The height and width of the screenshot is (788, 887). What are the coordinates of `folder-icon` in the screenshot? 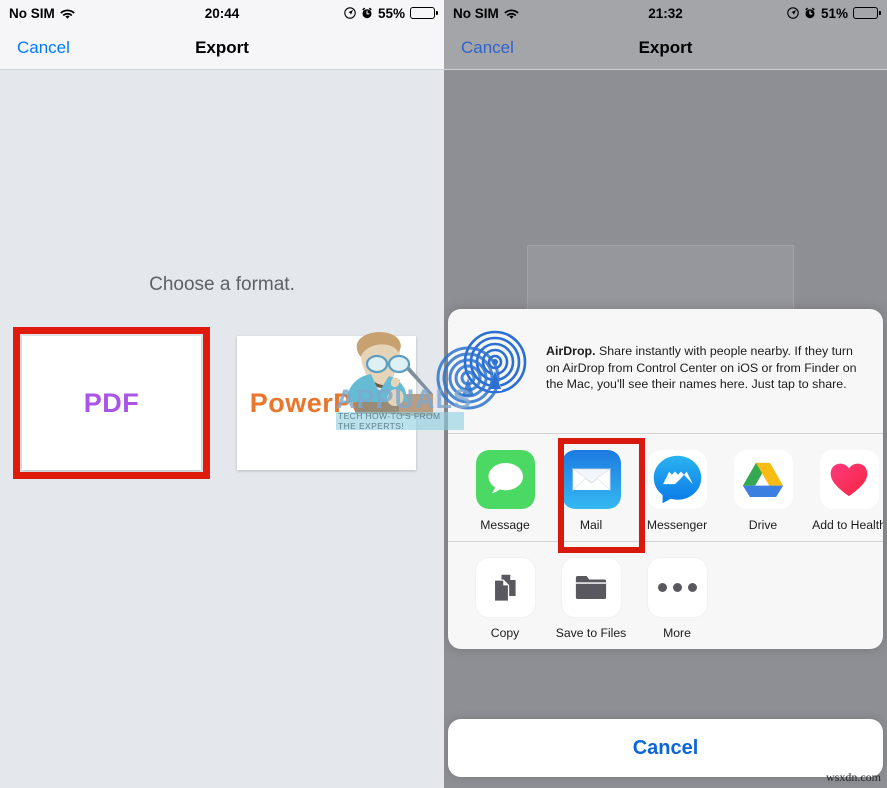 It's located at (591, 587).